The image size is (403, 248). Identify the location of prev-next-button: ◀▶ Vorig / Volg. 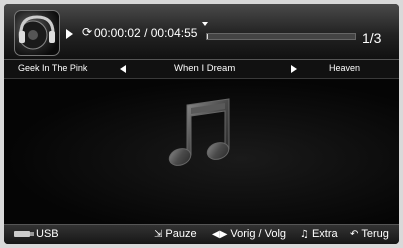
(249, 234).